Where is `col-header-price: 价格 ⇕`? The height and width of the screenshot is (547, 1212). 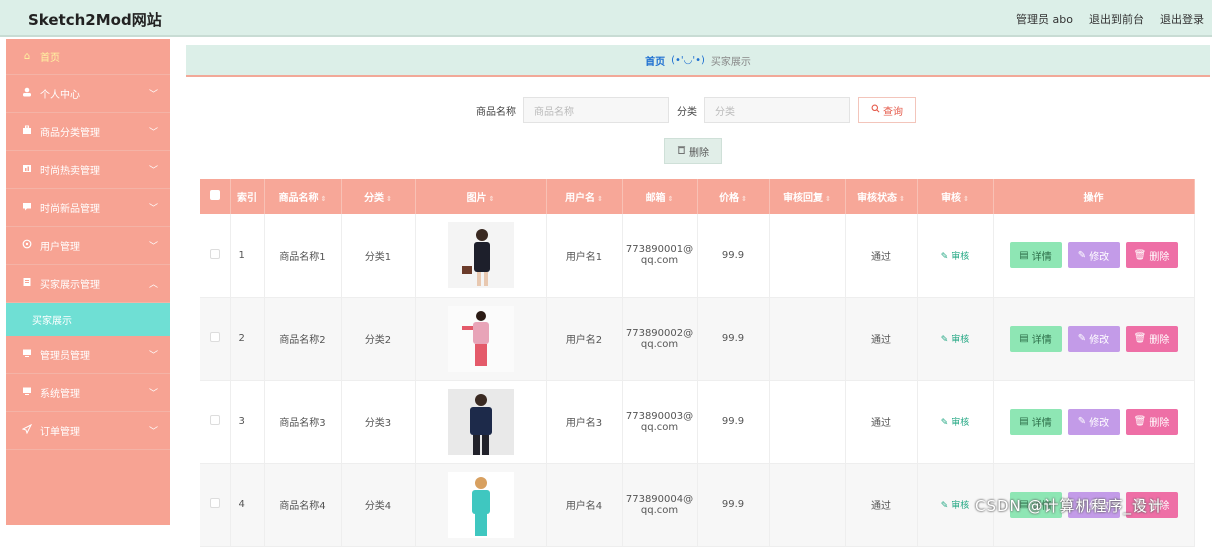
col-header-price: 价格 ⇕ is located at coordinates (733, 196).